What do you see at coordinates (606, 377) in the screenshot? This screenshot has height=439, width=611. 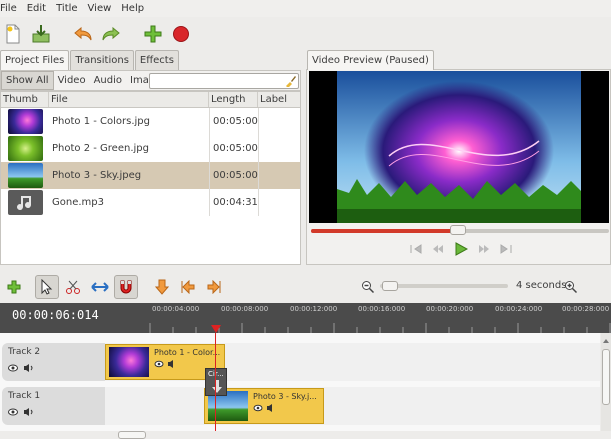 I see `vertical-scroll-thumb` at bounding box center [606, 377].